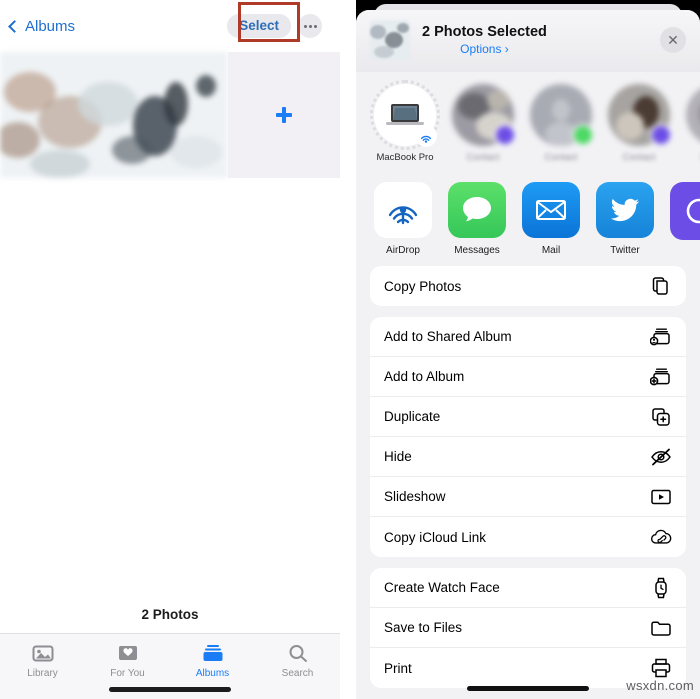  What do you see at coordinates (448, 336) in the screenshot?
I see `action-label: Add to Shared Album` at bounding box center [448, 336].